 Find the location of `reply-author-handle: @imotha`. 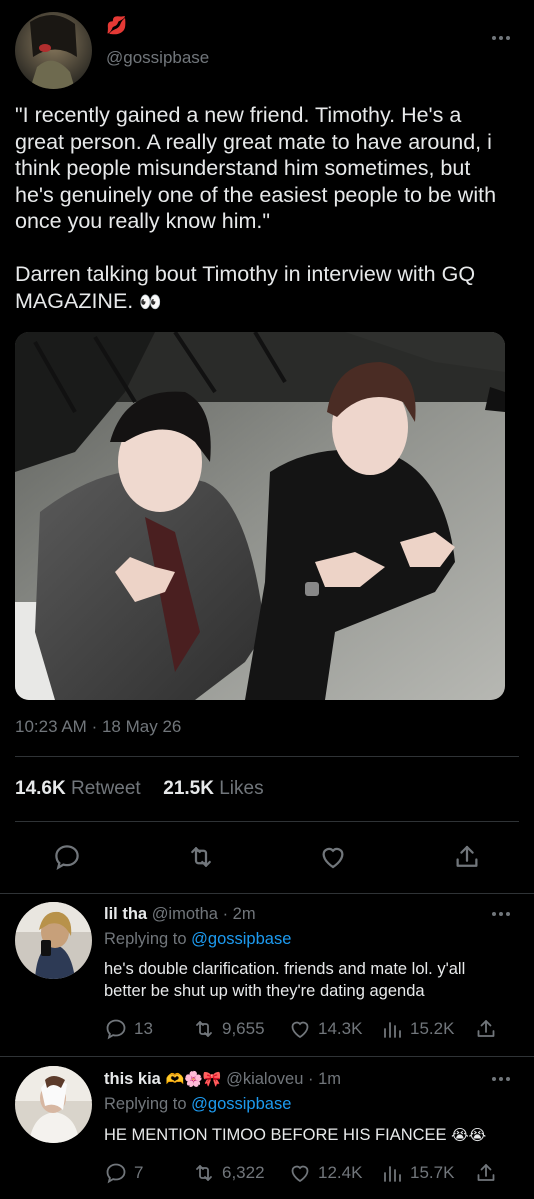

reply-author-handle: @imotha is located at coordinates (185, 914).